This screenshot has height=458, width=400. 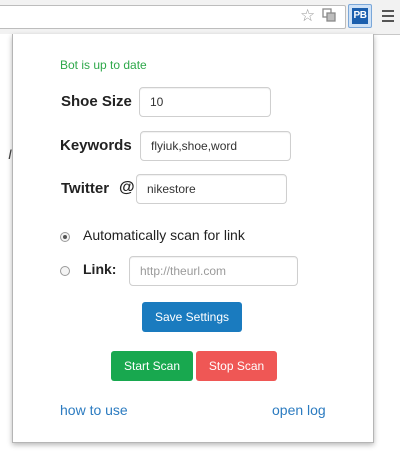 I want to click on address-bar, so click(x=173, y=17).